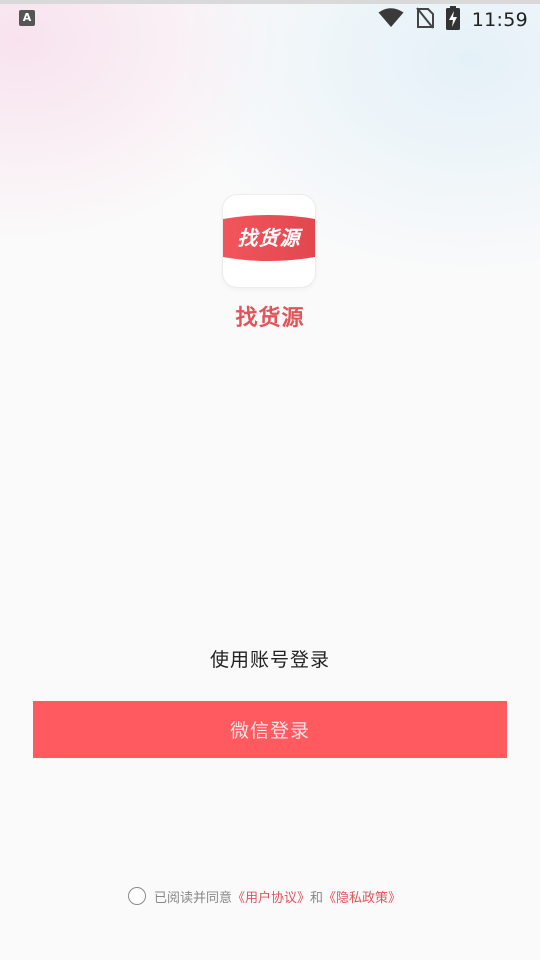  I want to click on wechat-login-button: 微信登录, so click(270, 729).